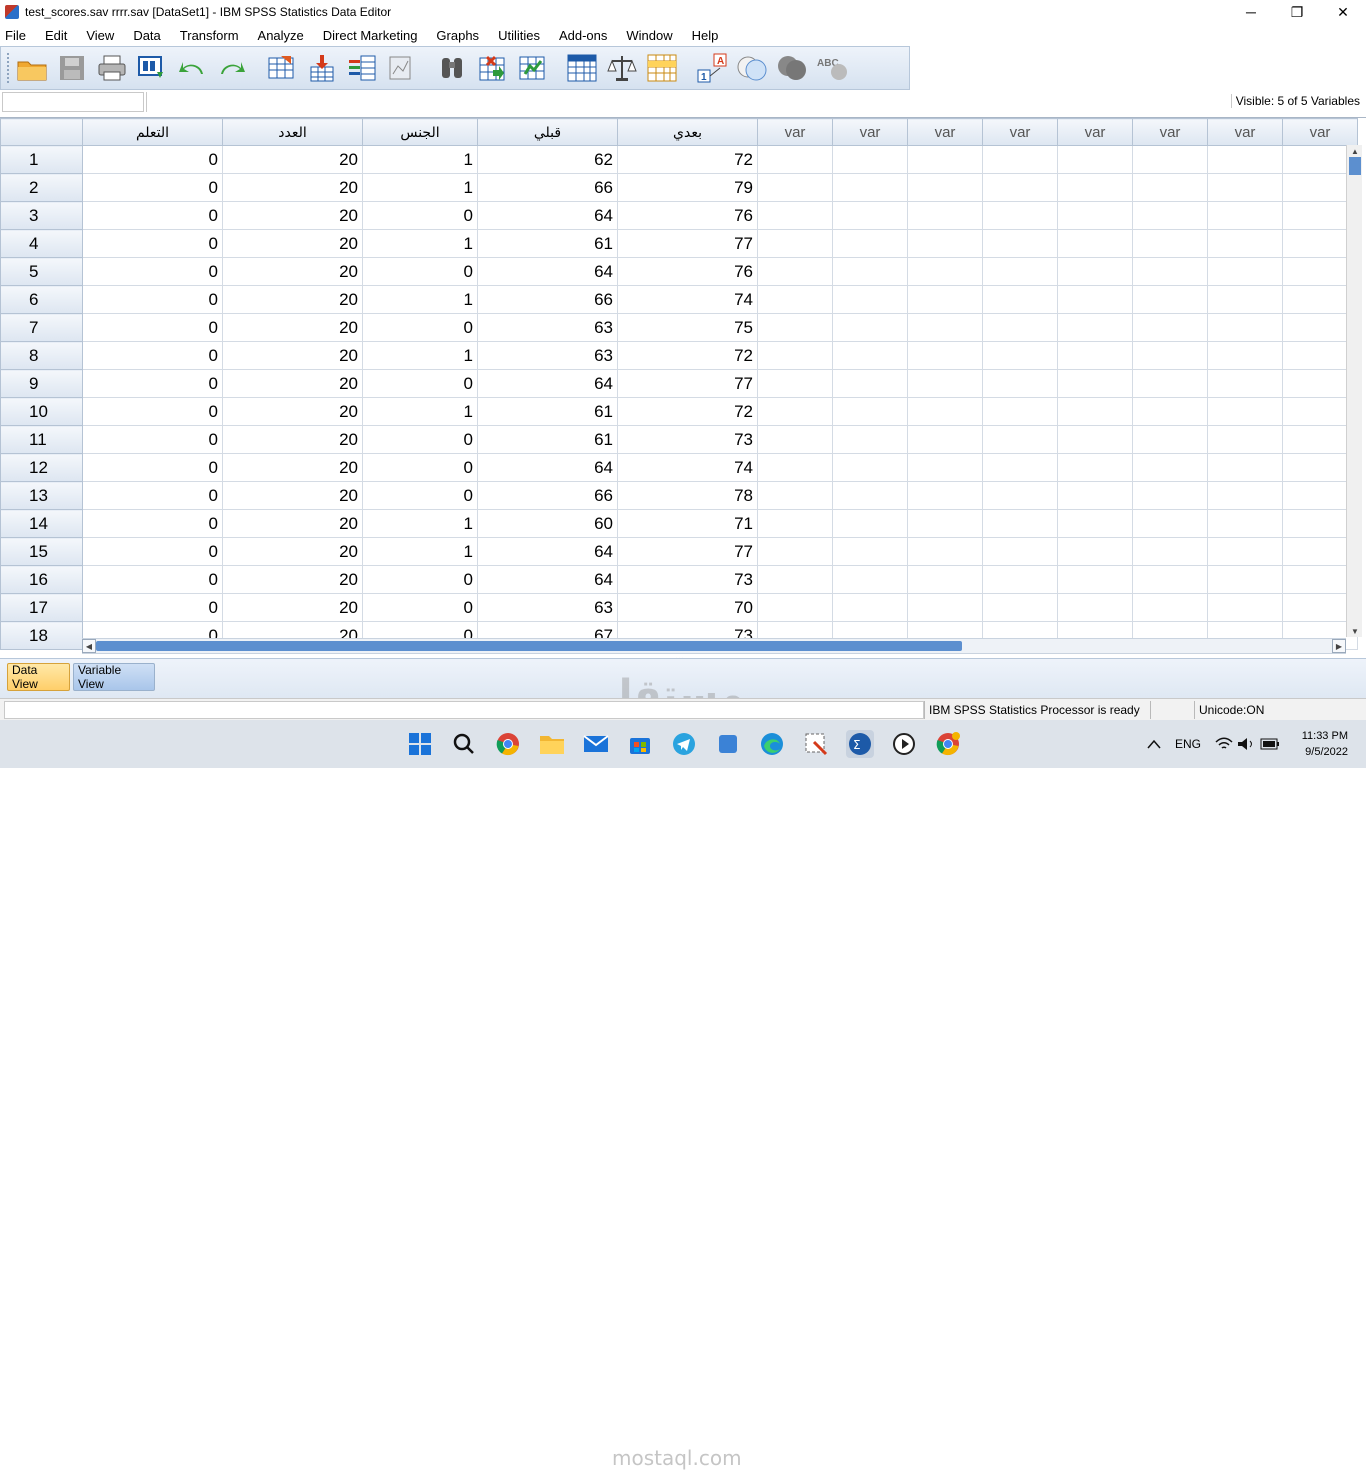  I want to click on mail-icon, so click(596, 744).